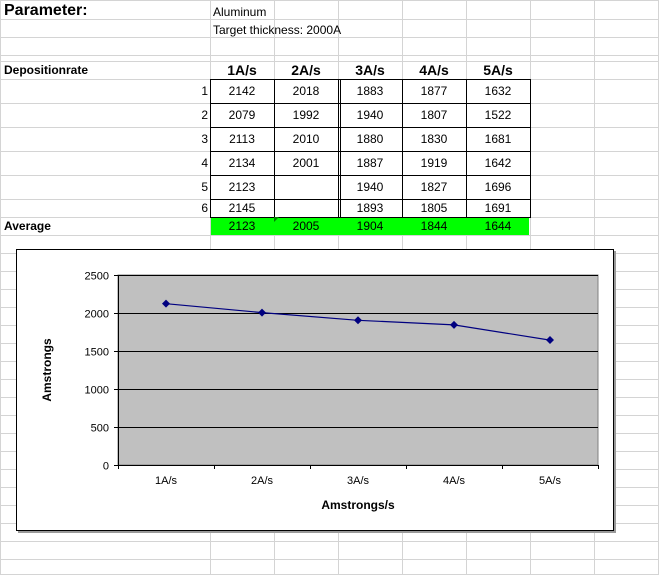 The image size is (659, 575). Describe the element at coordinates (498, 70) in the screenshot. I see `column-header: 5A/s` at that location.